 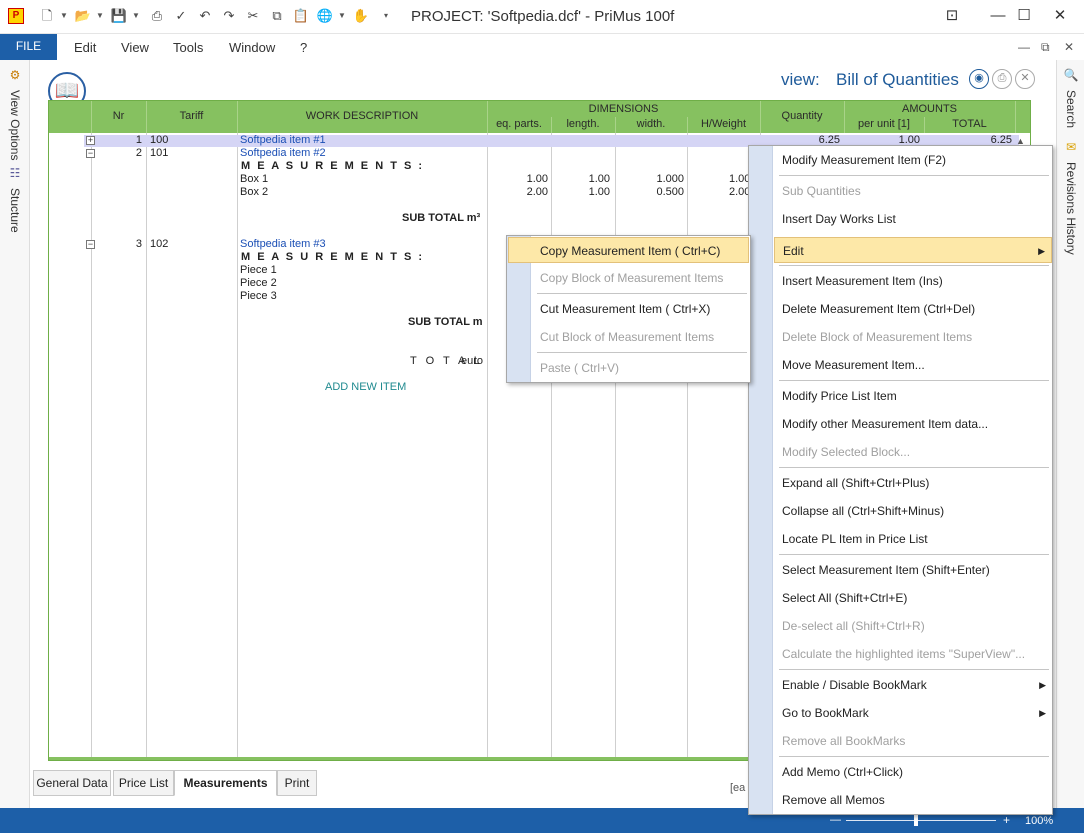 I want to click on menu-view: View, so click(x=135, y=47).